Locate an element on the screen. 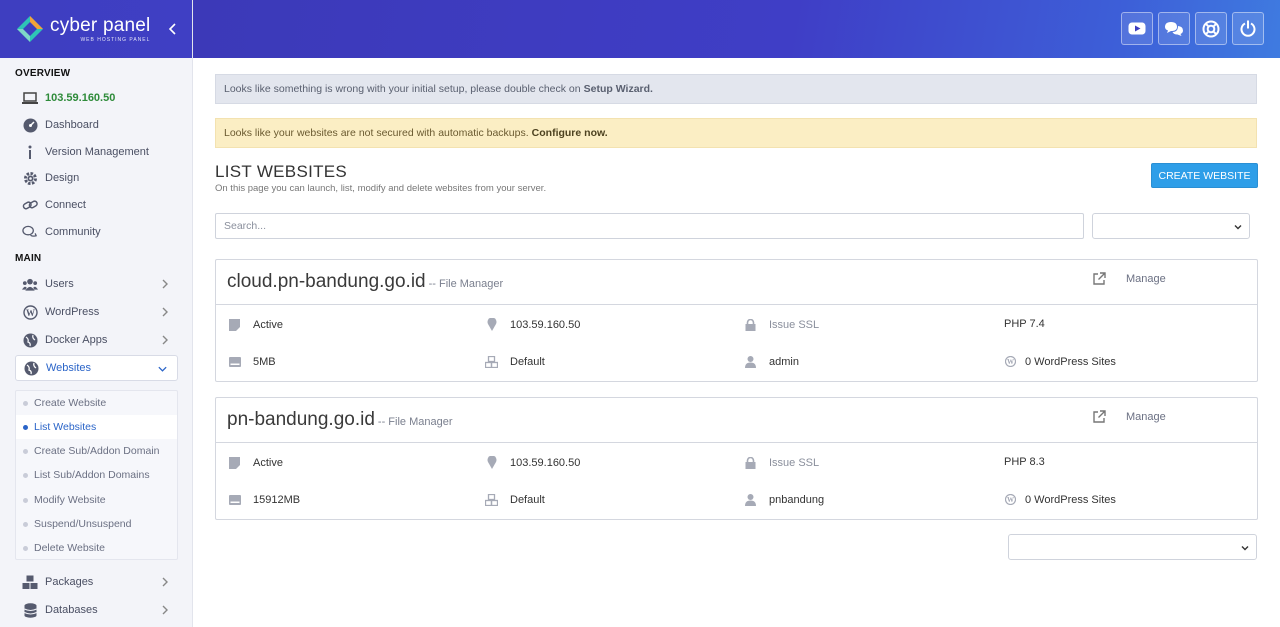  website-disk: 15912MB is located at coordinates (264, 499).